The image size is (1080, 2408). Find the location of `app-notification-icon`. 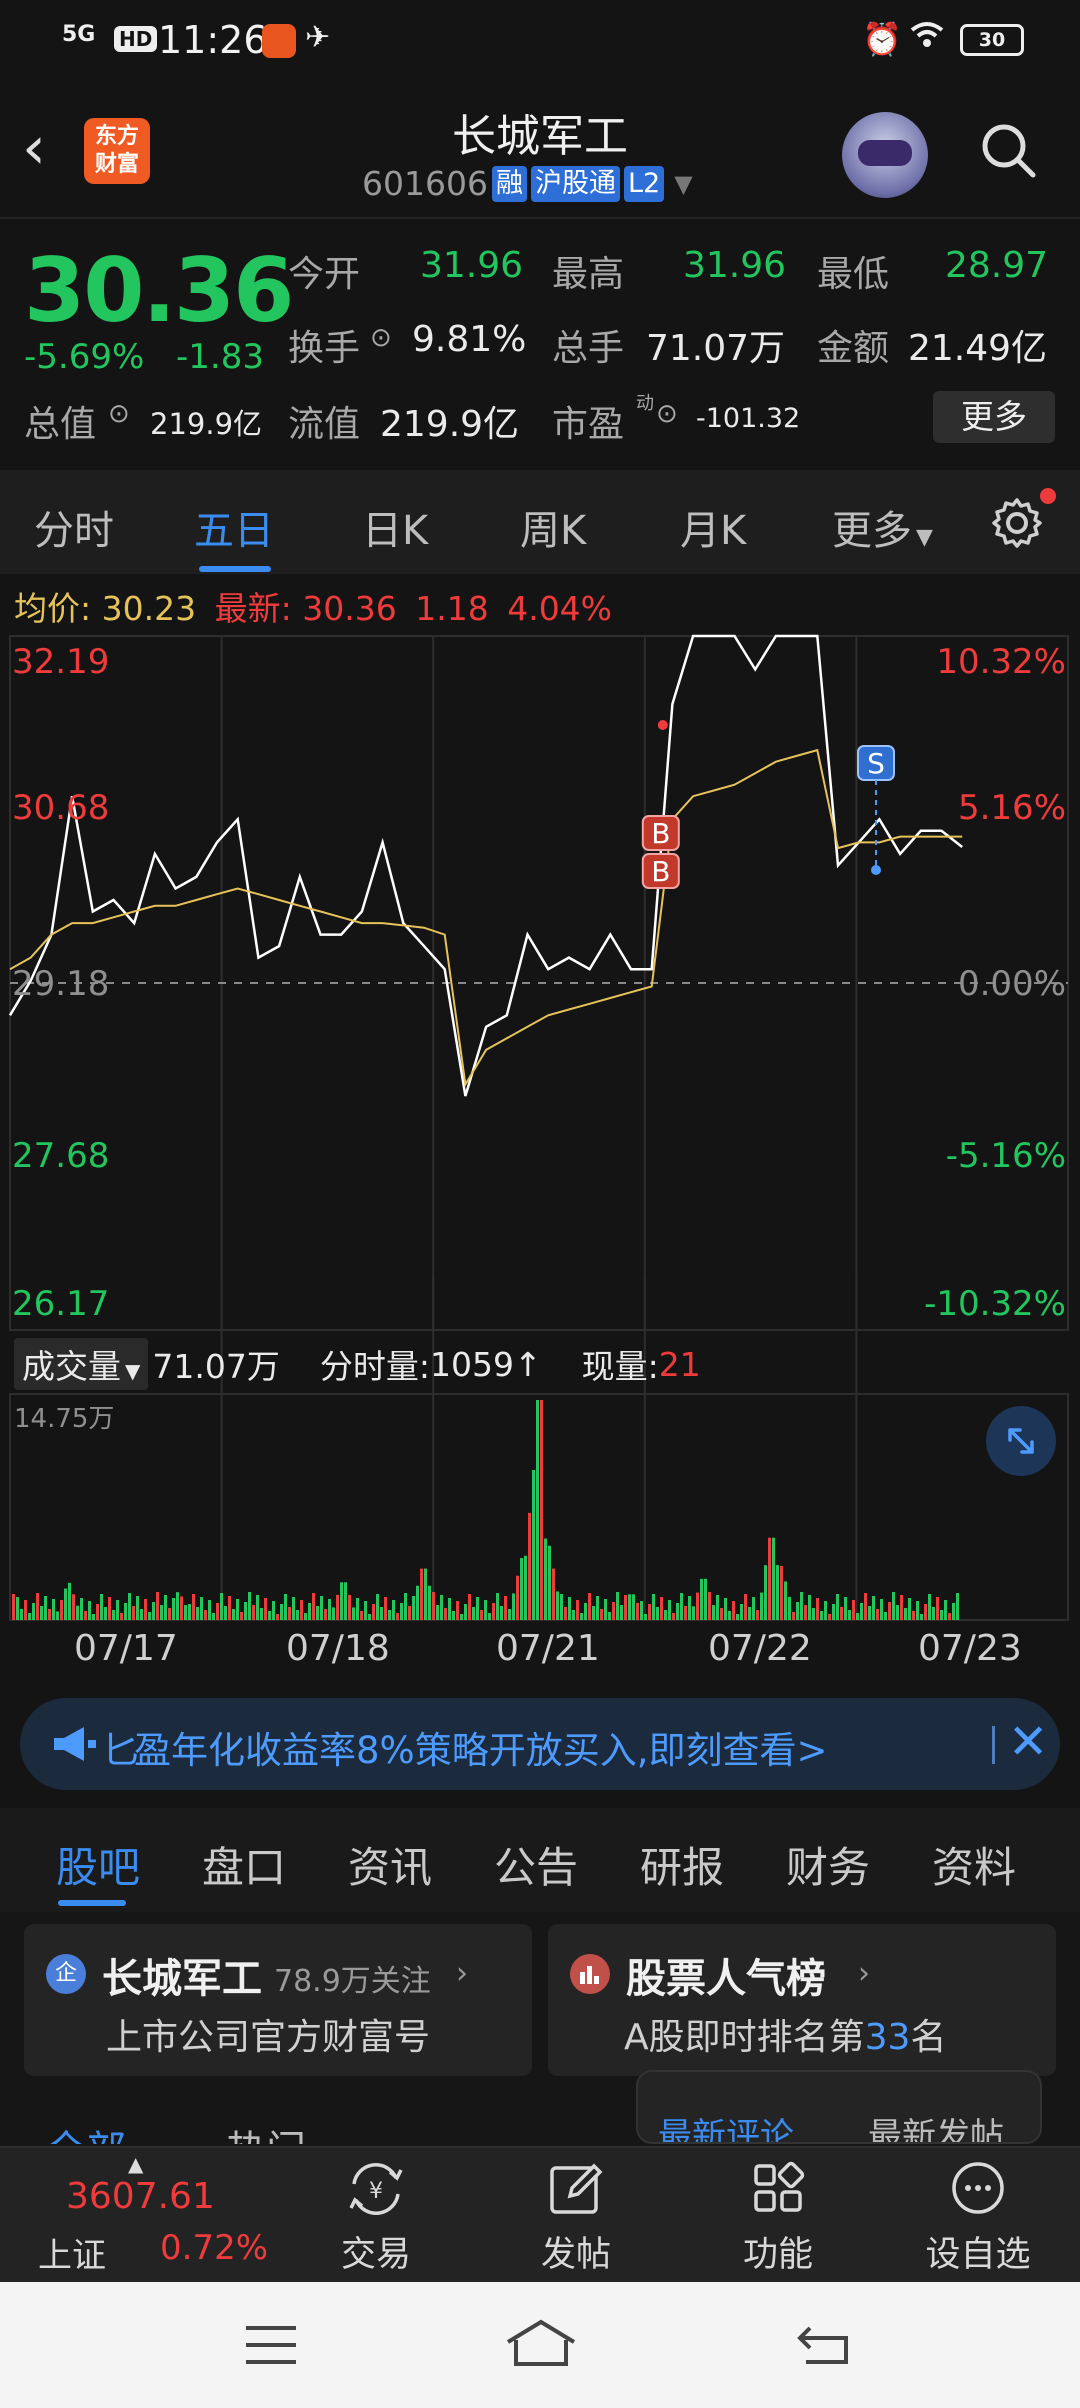

app-notification-icon is located at coordinates (279, 41).